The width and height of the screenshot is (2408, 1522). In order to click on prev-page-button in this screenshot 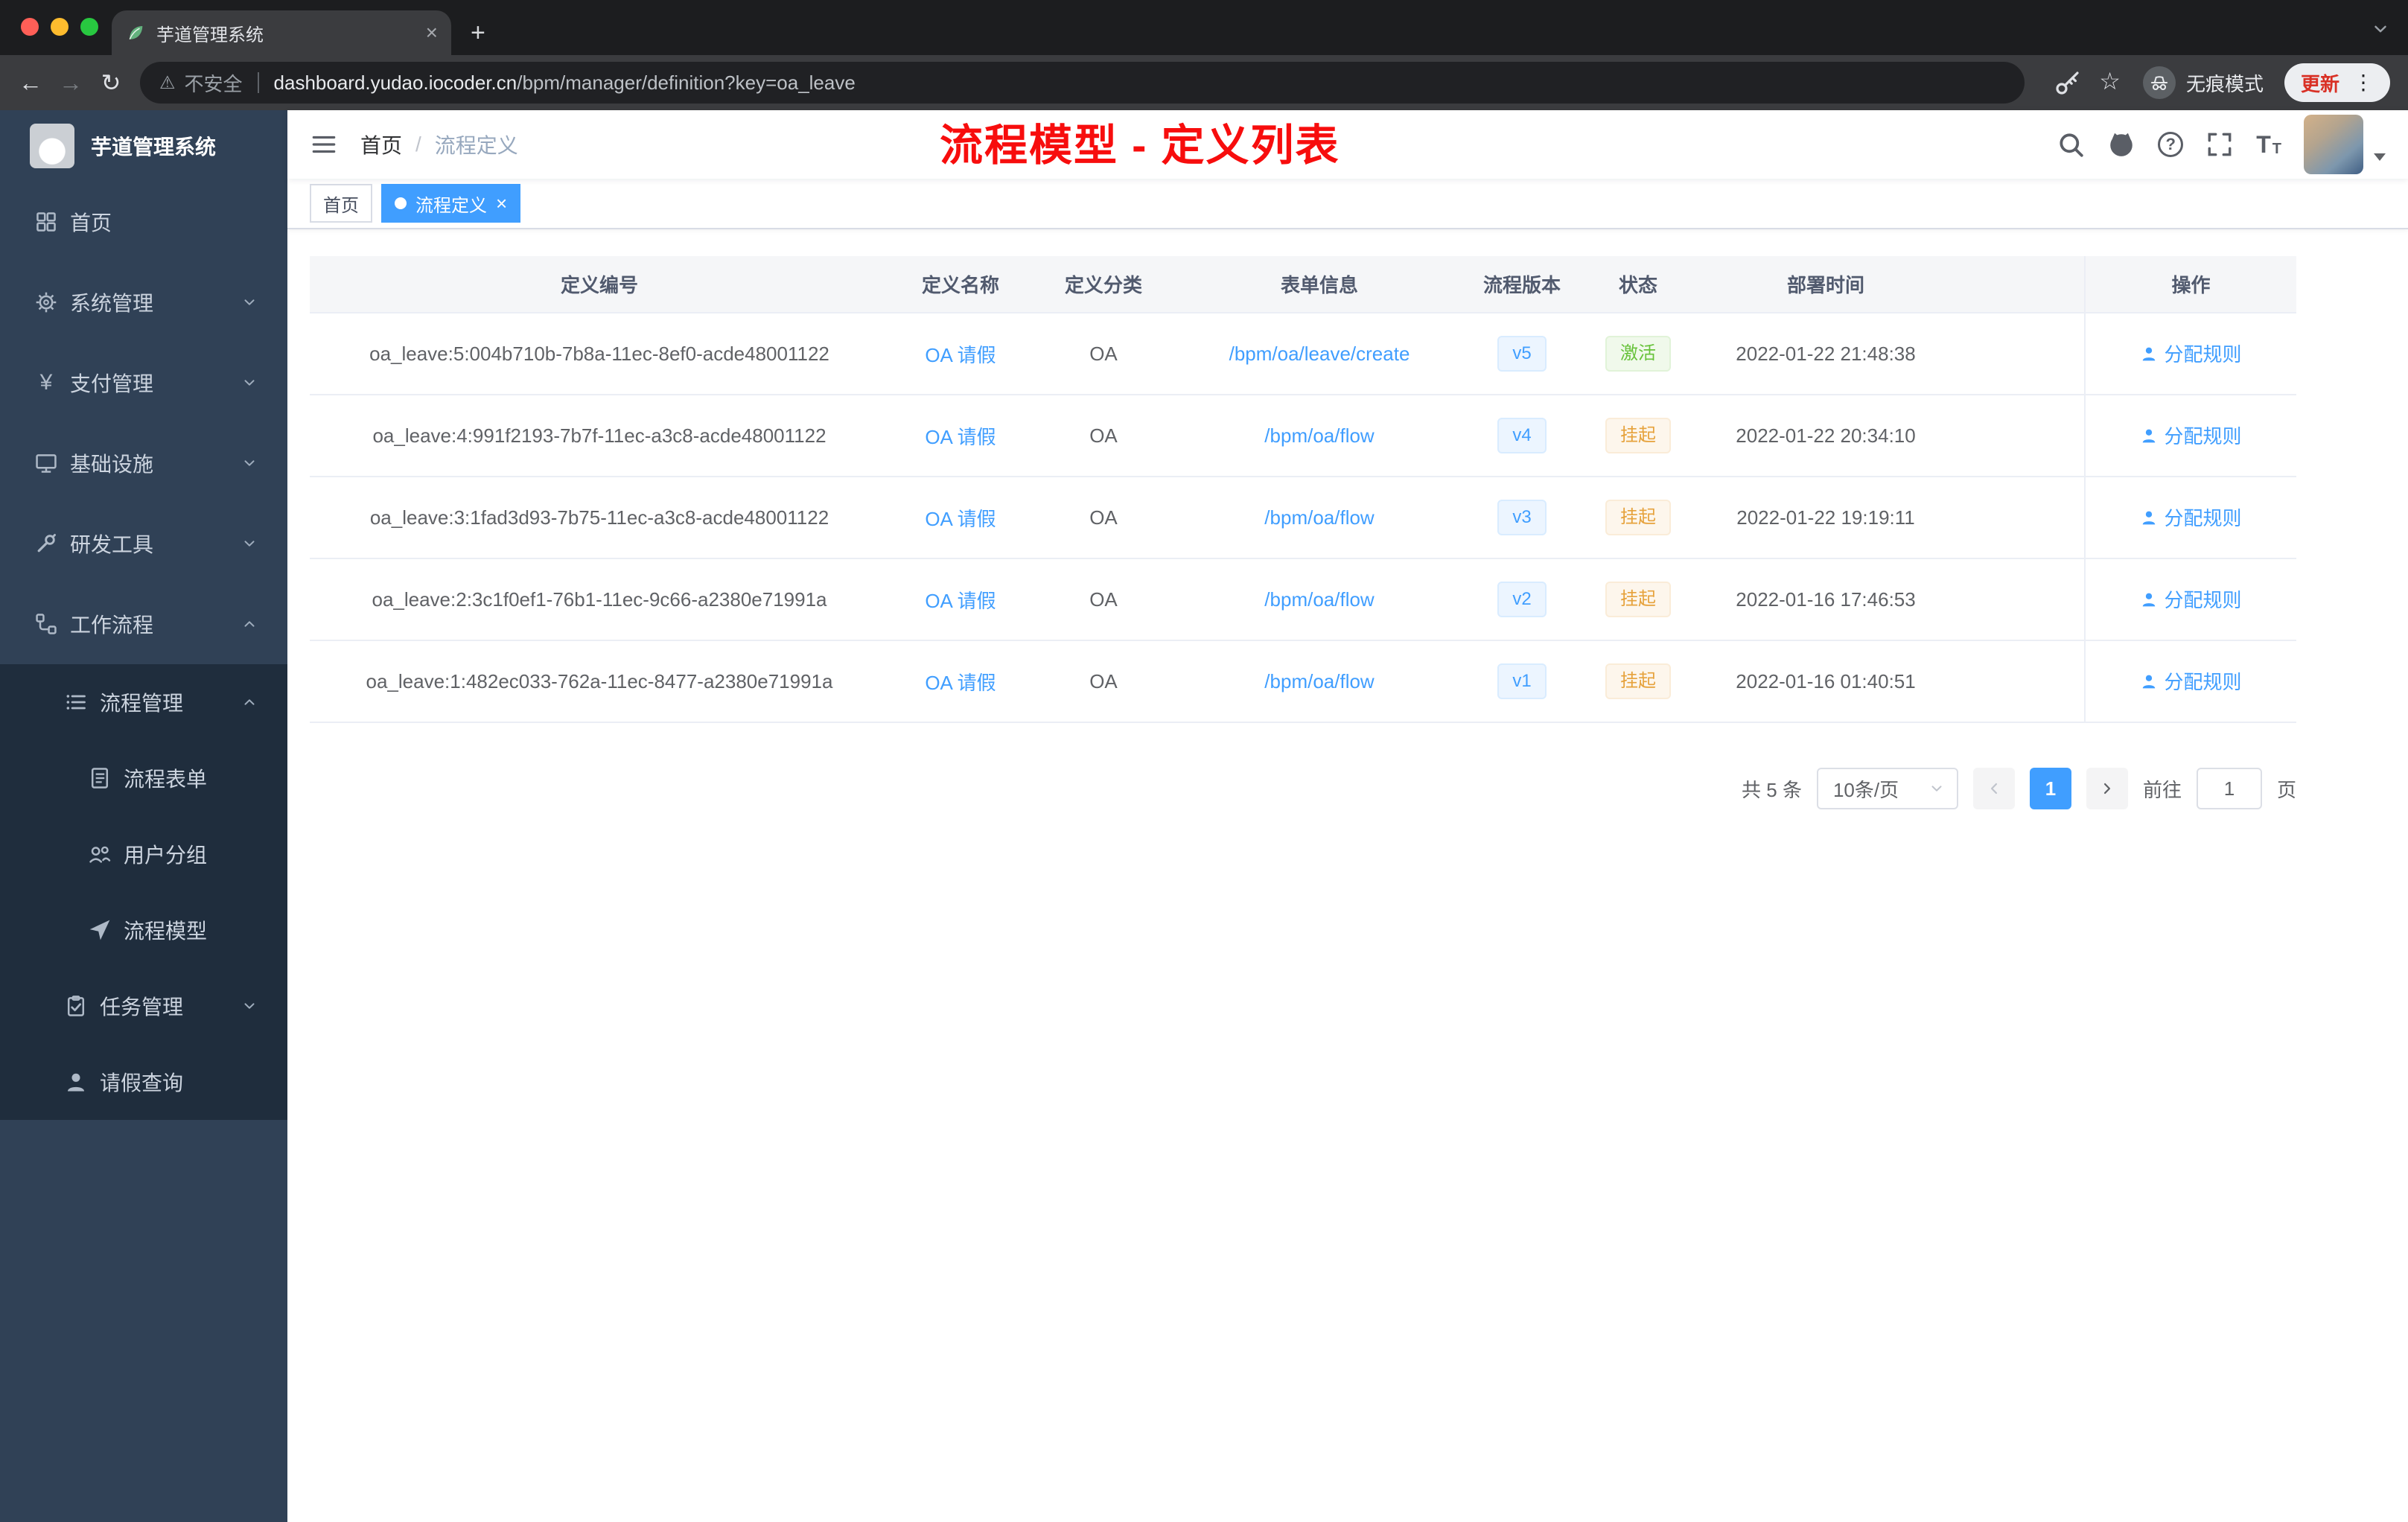, I will do `click(1993, 788)`.